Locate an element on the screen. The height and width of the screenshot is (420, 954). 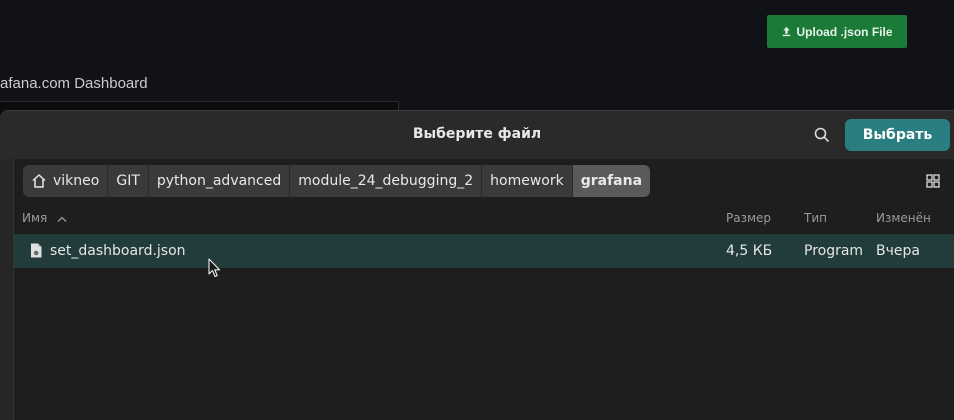
path-crumb-homework: homework is located at coordinates (527, 181).